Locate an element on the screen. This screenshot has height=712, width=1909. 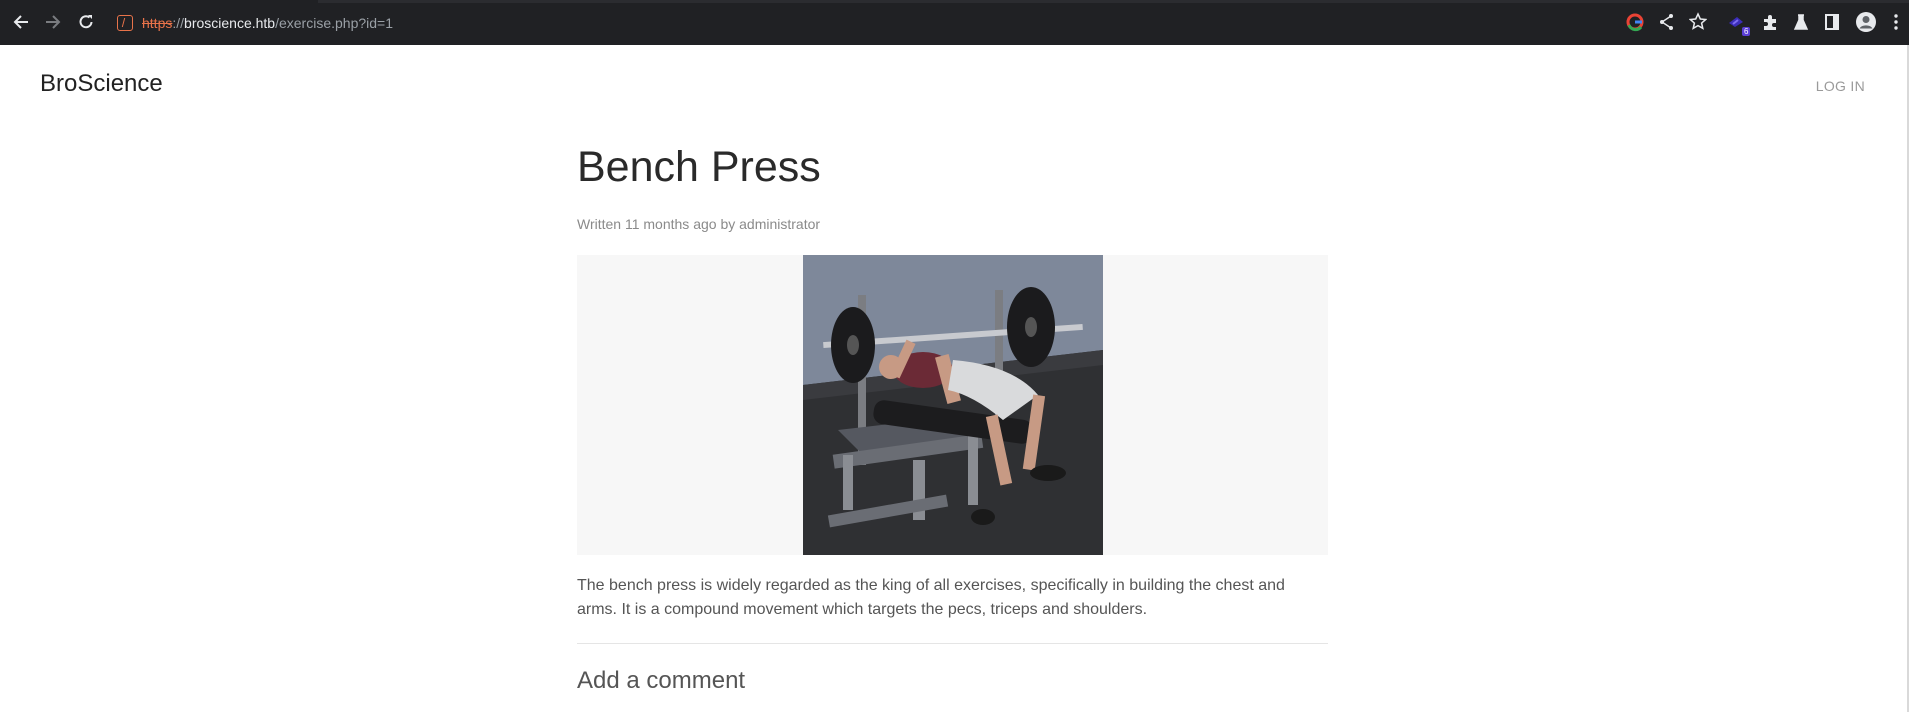
extension-badge: 6 is located at coordinates (1746, 31).